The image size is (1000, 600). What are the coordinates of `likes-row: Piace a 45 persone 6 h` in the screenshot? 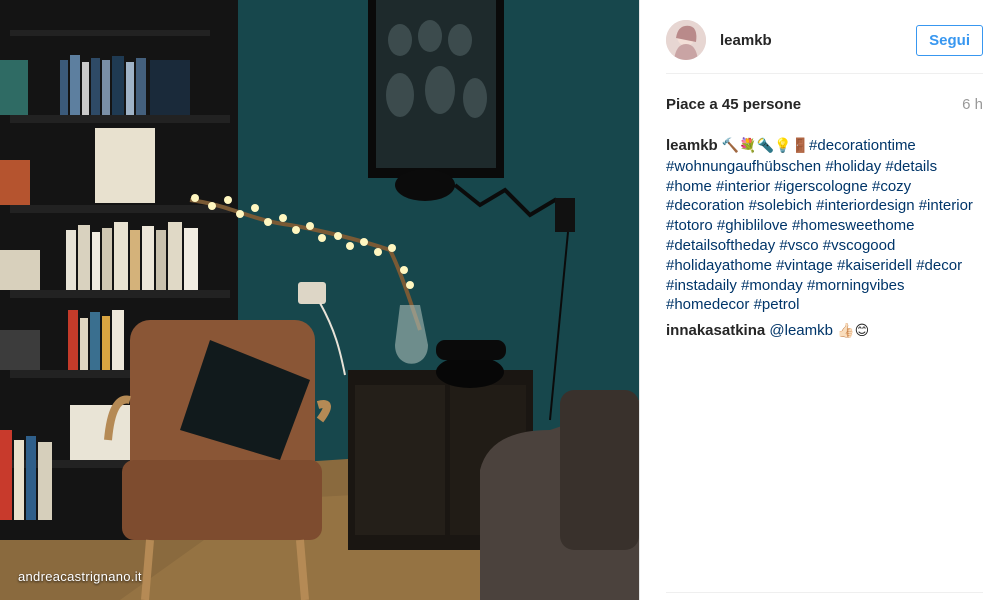 It's located at (824, 104).